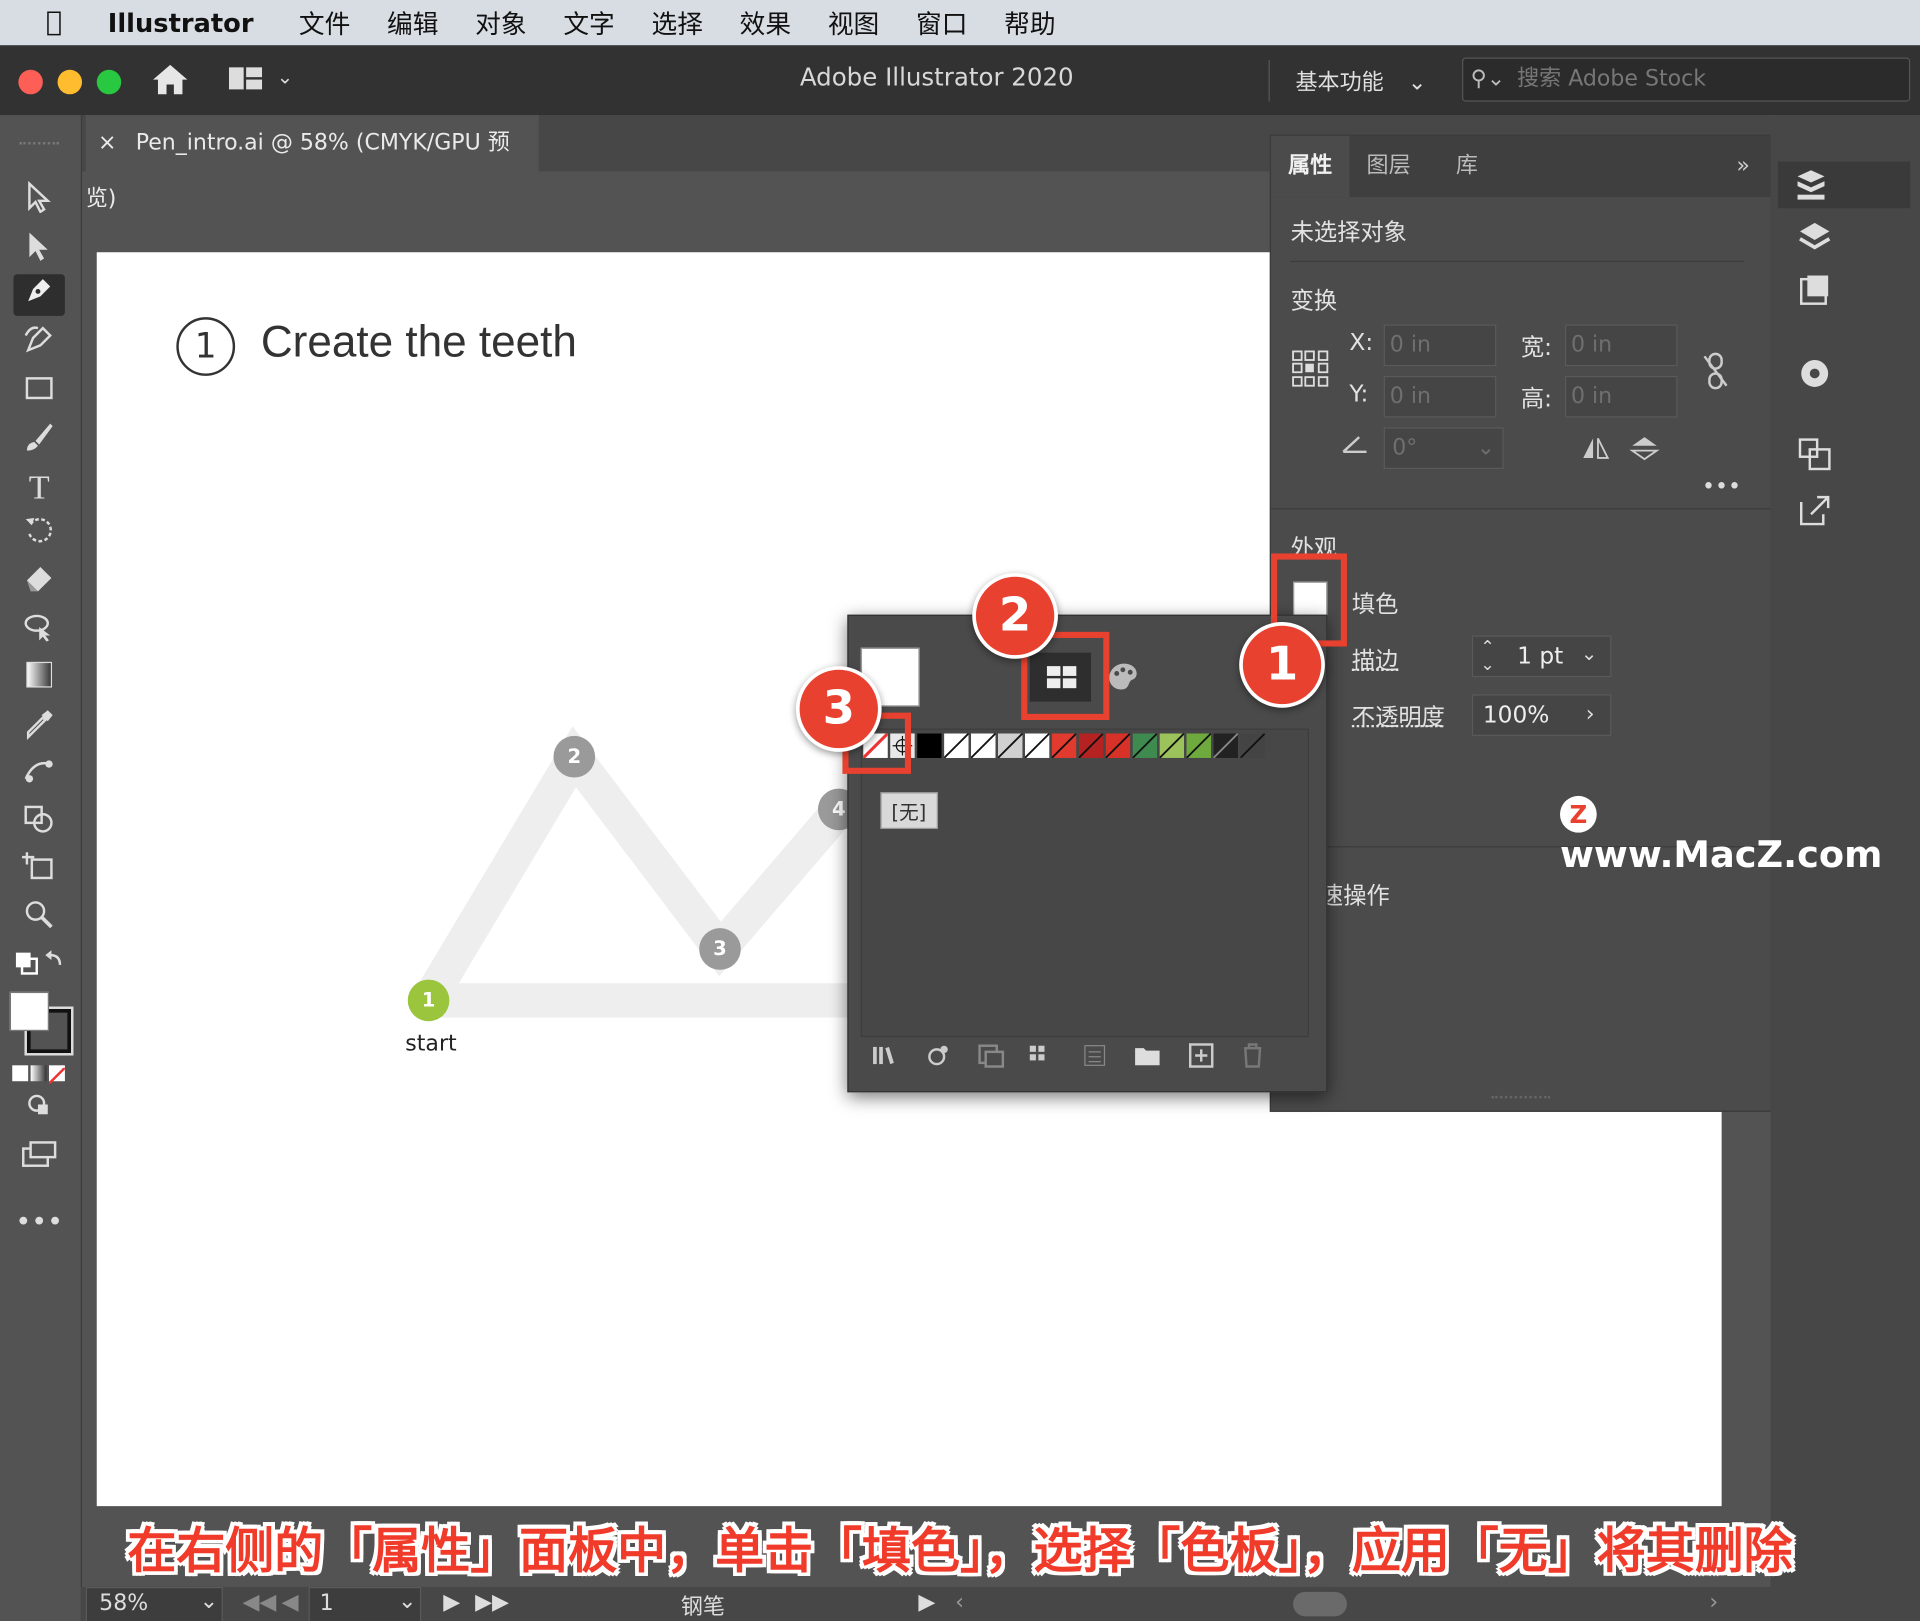  Describe the element at coordinates (1721, 487) in the screenshot. I see `more-options-icon: •••` at that location.